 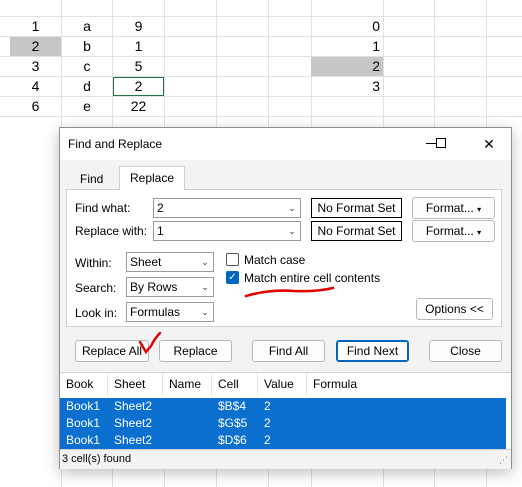 I want to click on cell-b: 3, so click(x=35, y=66).